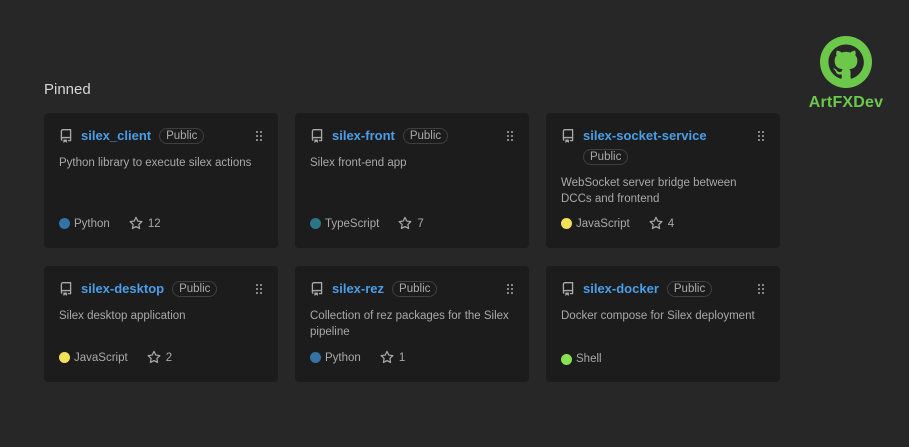 The height and width of the screenshot is (447, 909). I want to click on repo-meta: TypeScript 7, so click(367, 223).